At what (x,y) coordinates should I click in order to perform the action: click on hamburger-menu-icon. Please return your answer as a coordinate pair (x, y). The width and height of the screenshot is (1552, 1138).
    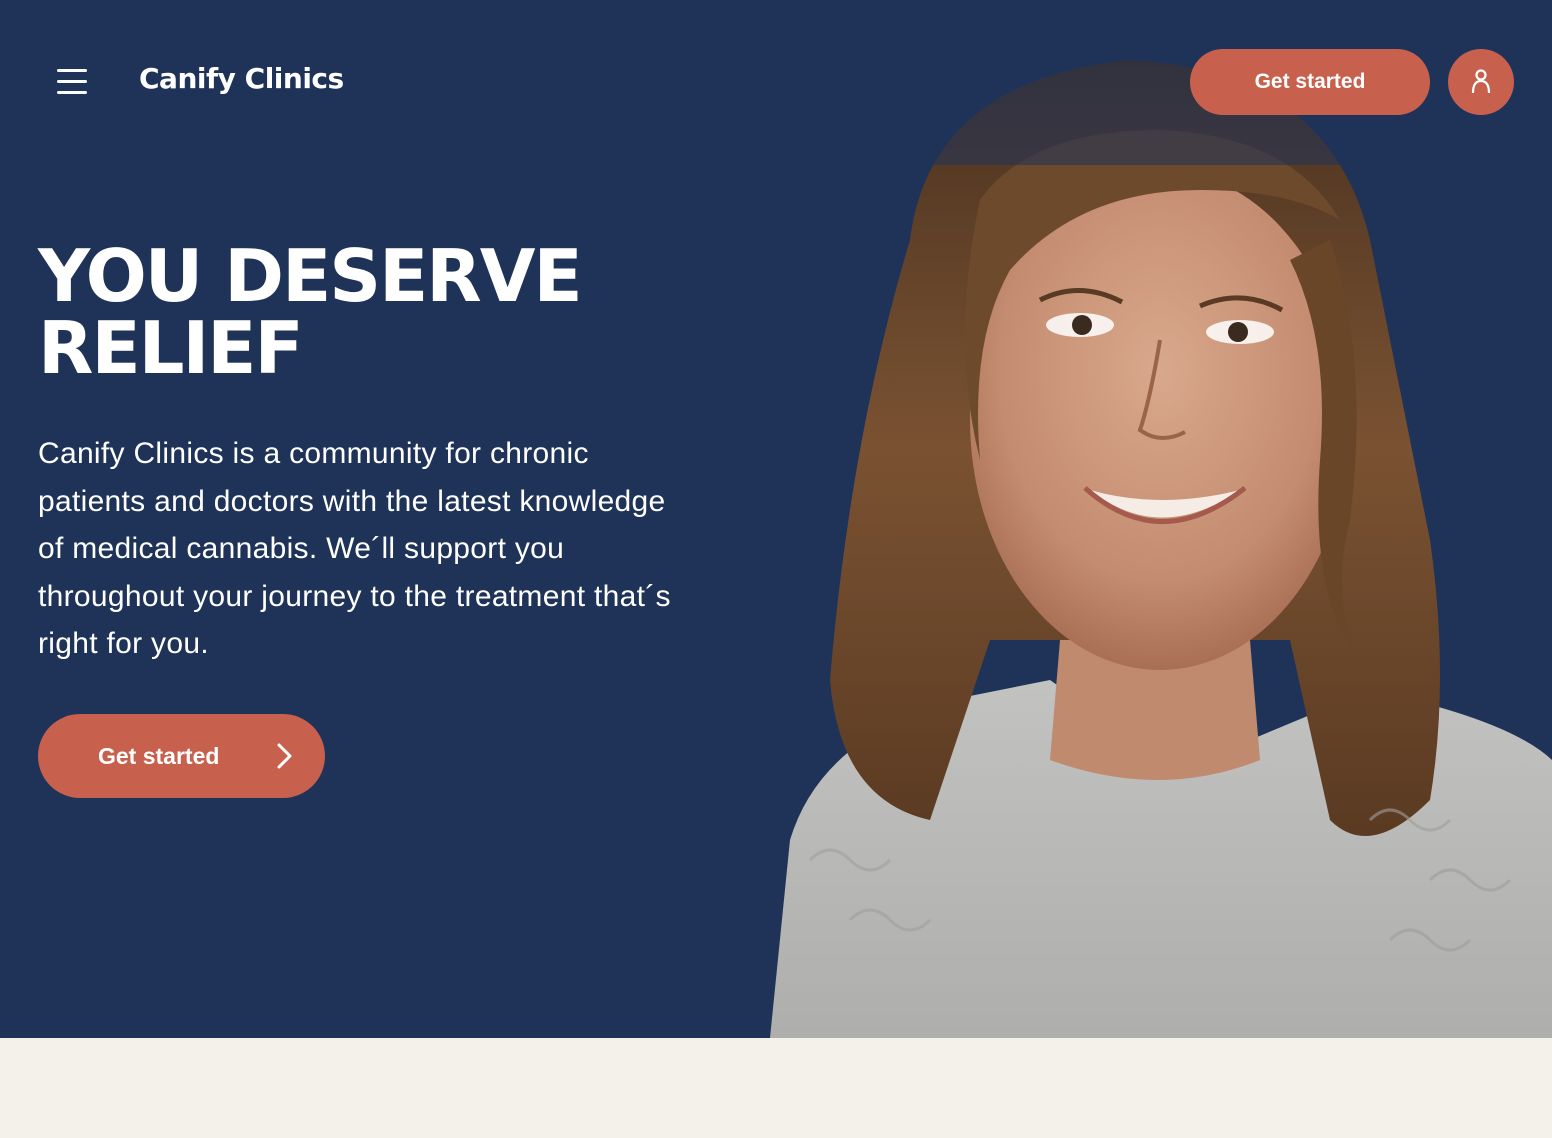
    Looking at the image, I should click on (72, 82).